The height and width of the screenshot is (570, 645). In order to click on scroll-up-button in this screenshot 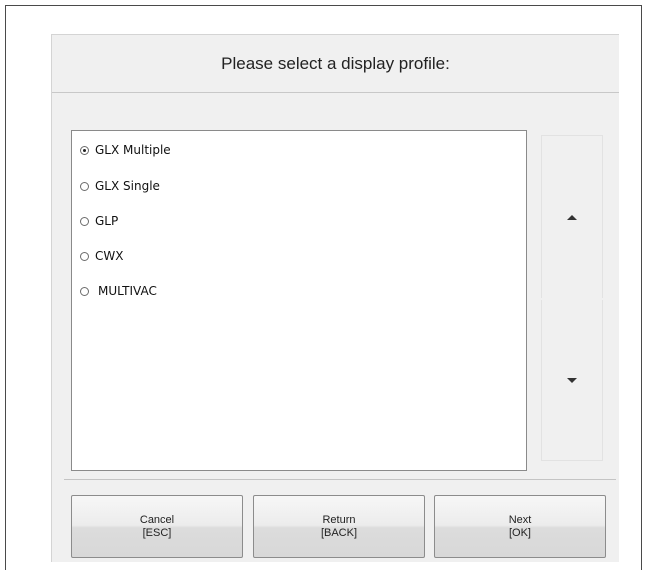, I will do `click(572, 216)`.